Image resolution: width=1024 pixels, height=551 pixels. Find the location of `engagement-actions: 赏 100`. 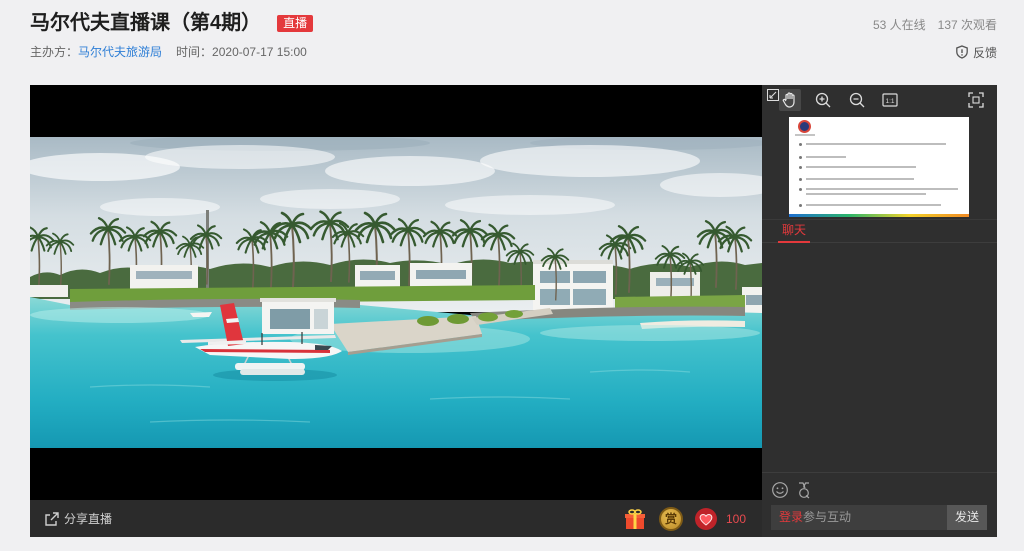

engagement-actions: 赏 100 is located at coordinates (685, 518).